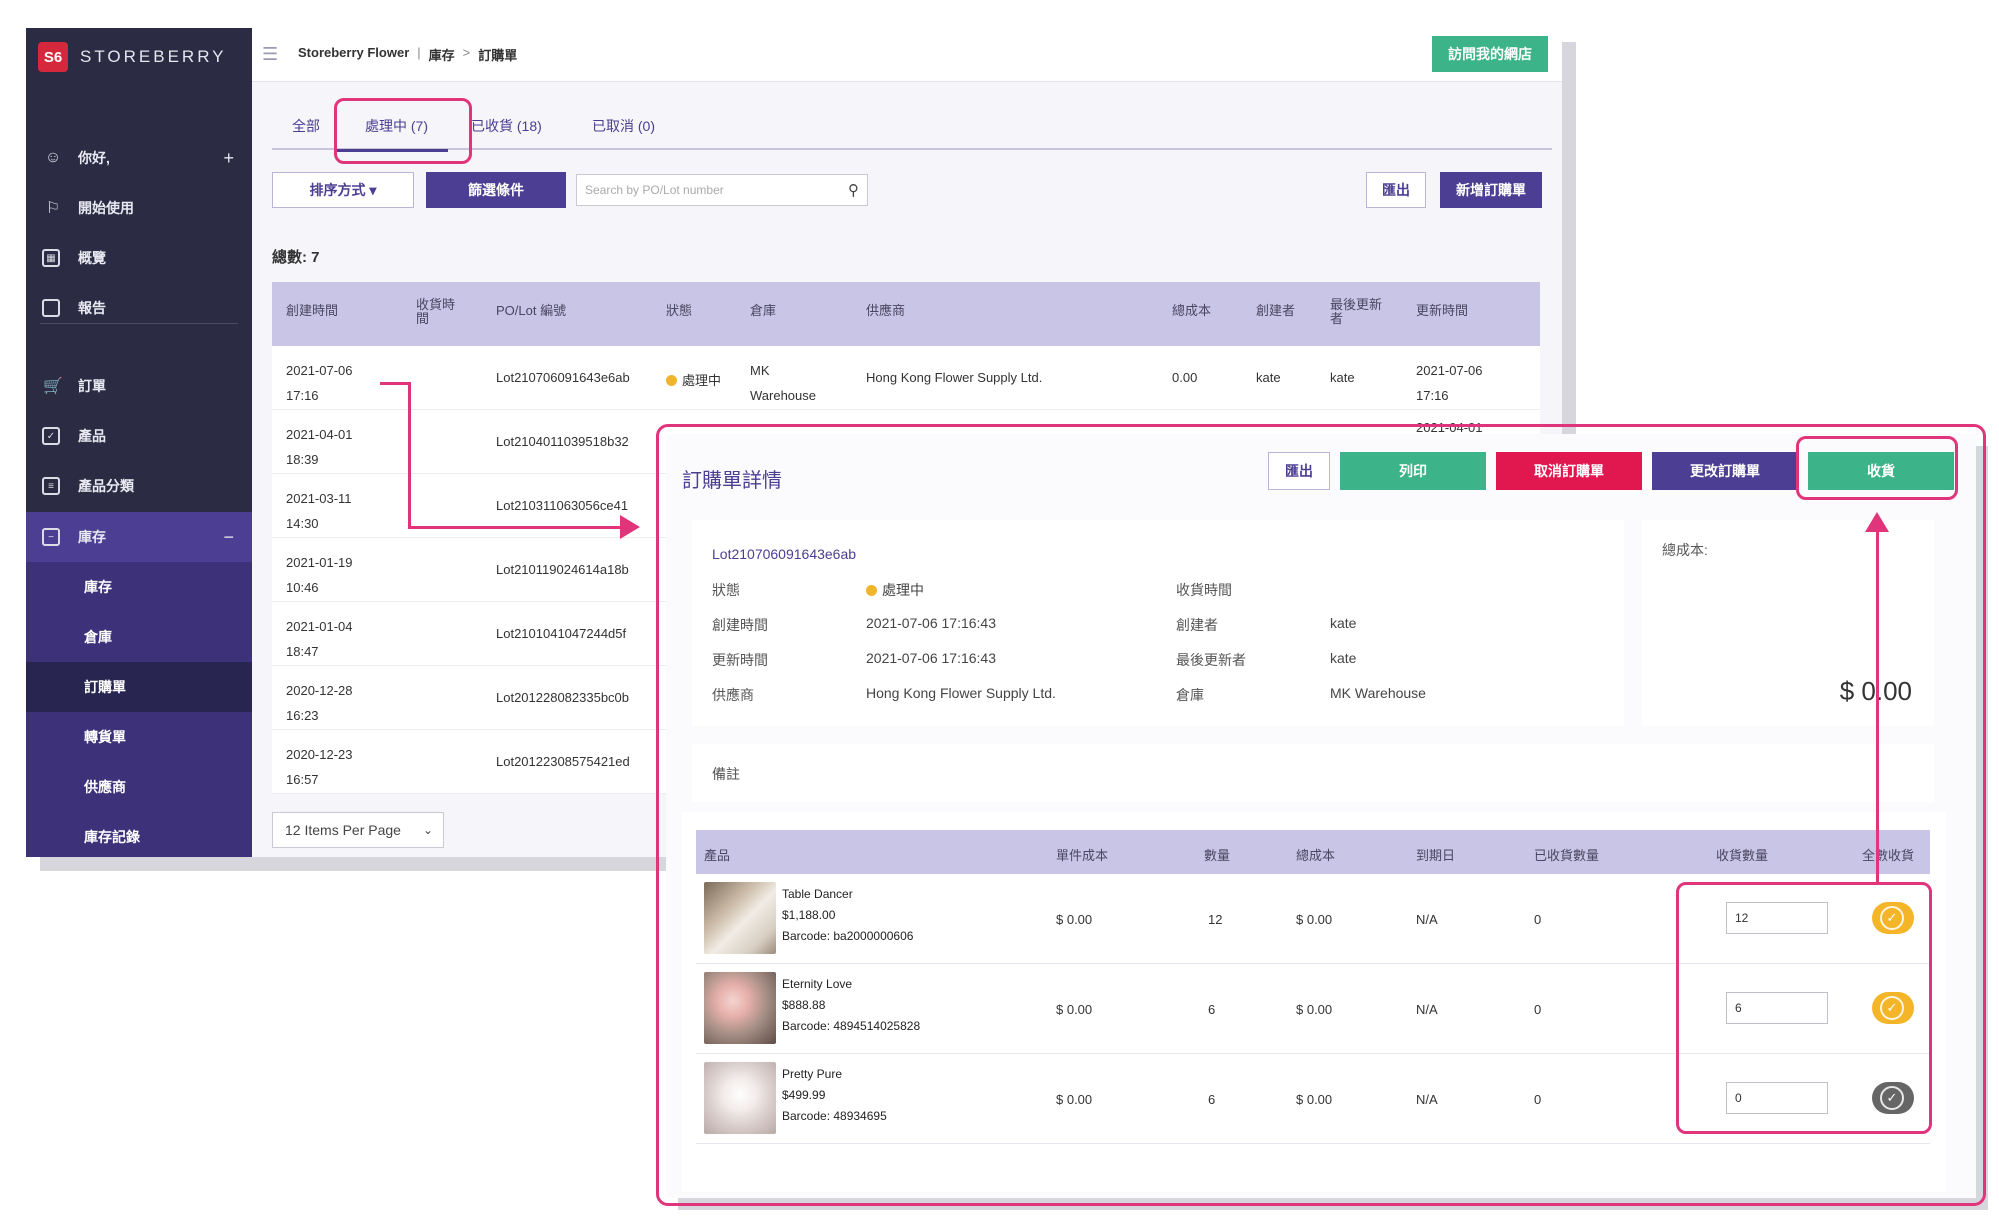 This screenshot has width=1999, height=1224. I want to click on col-received: 收貨時間, so click(438, 312).